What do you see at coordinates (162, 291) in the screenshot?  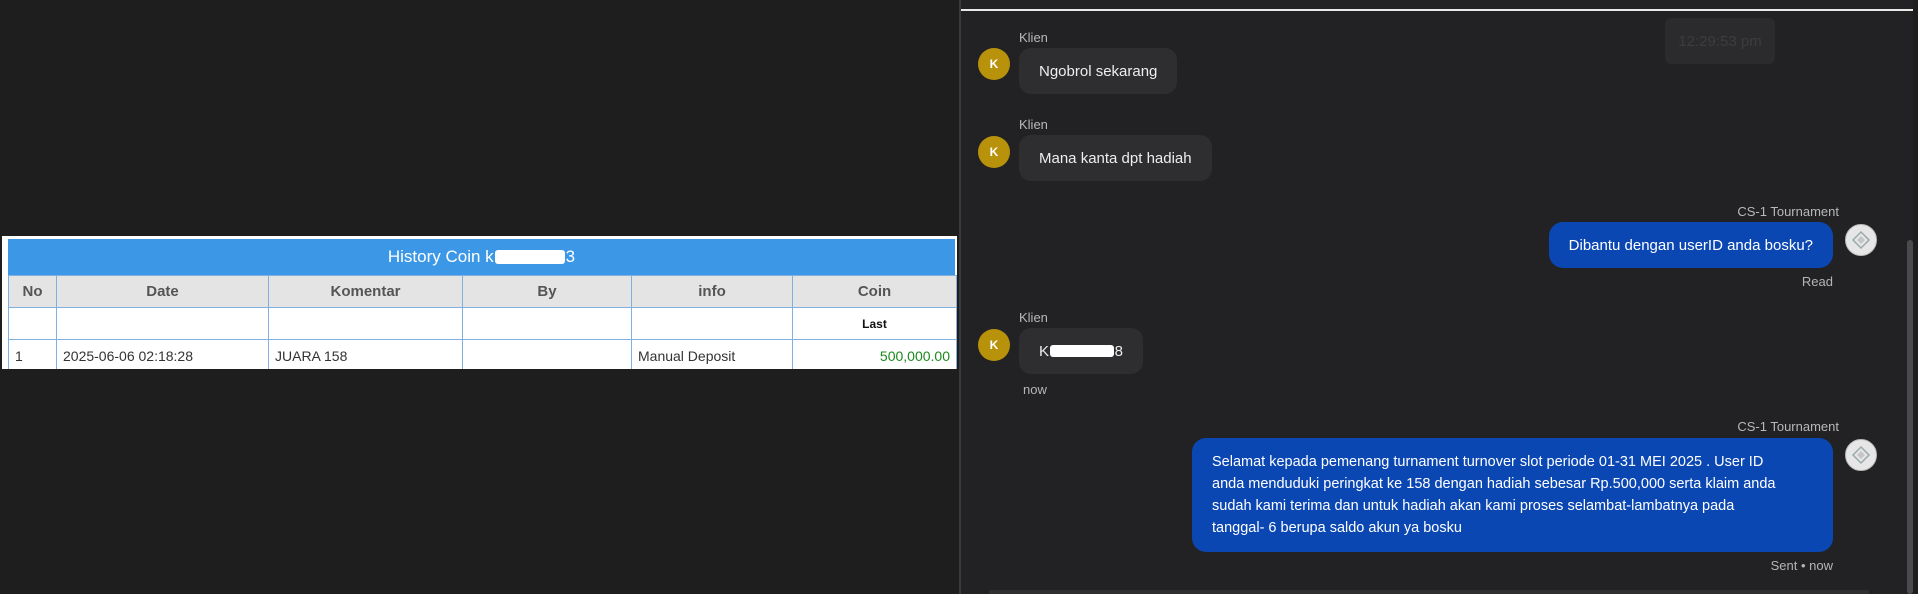 I see `col-date: Date` at bounding box center [162, 291].